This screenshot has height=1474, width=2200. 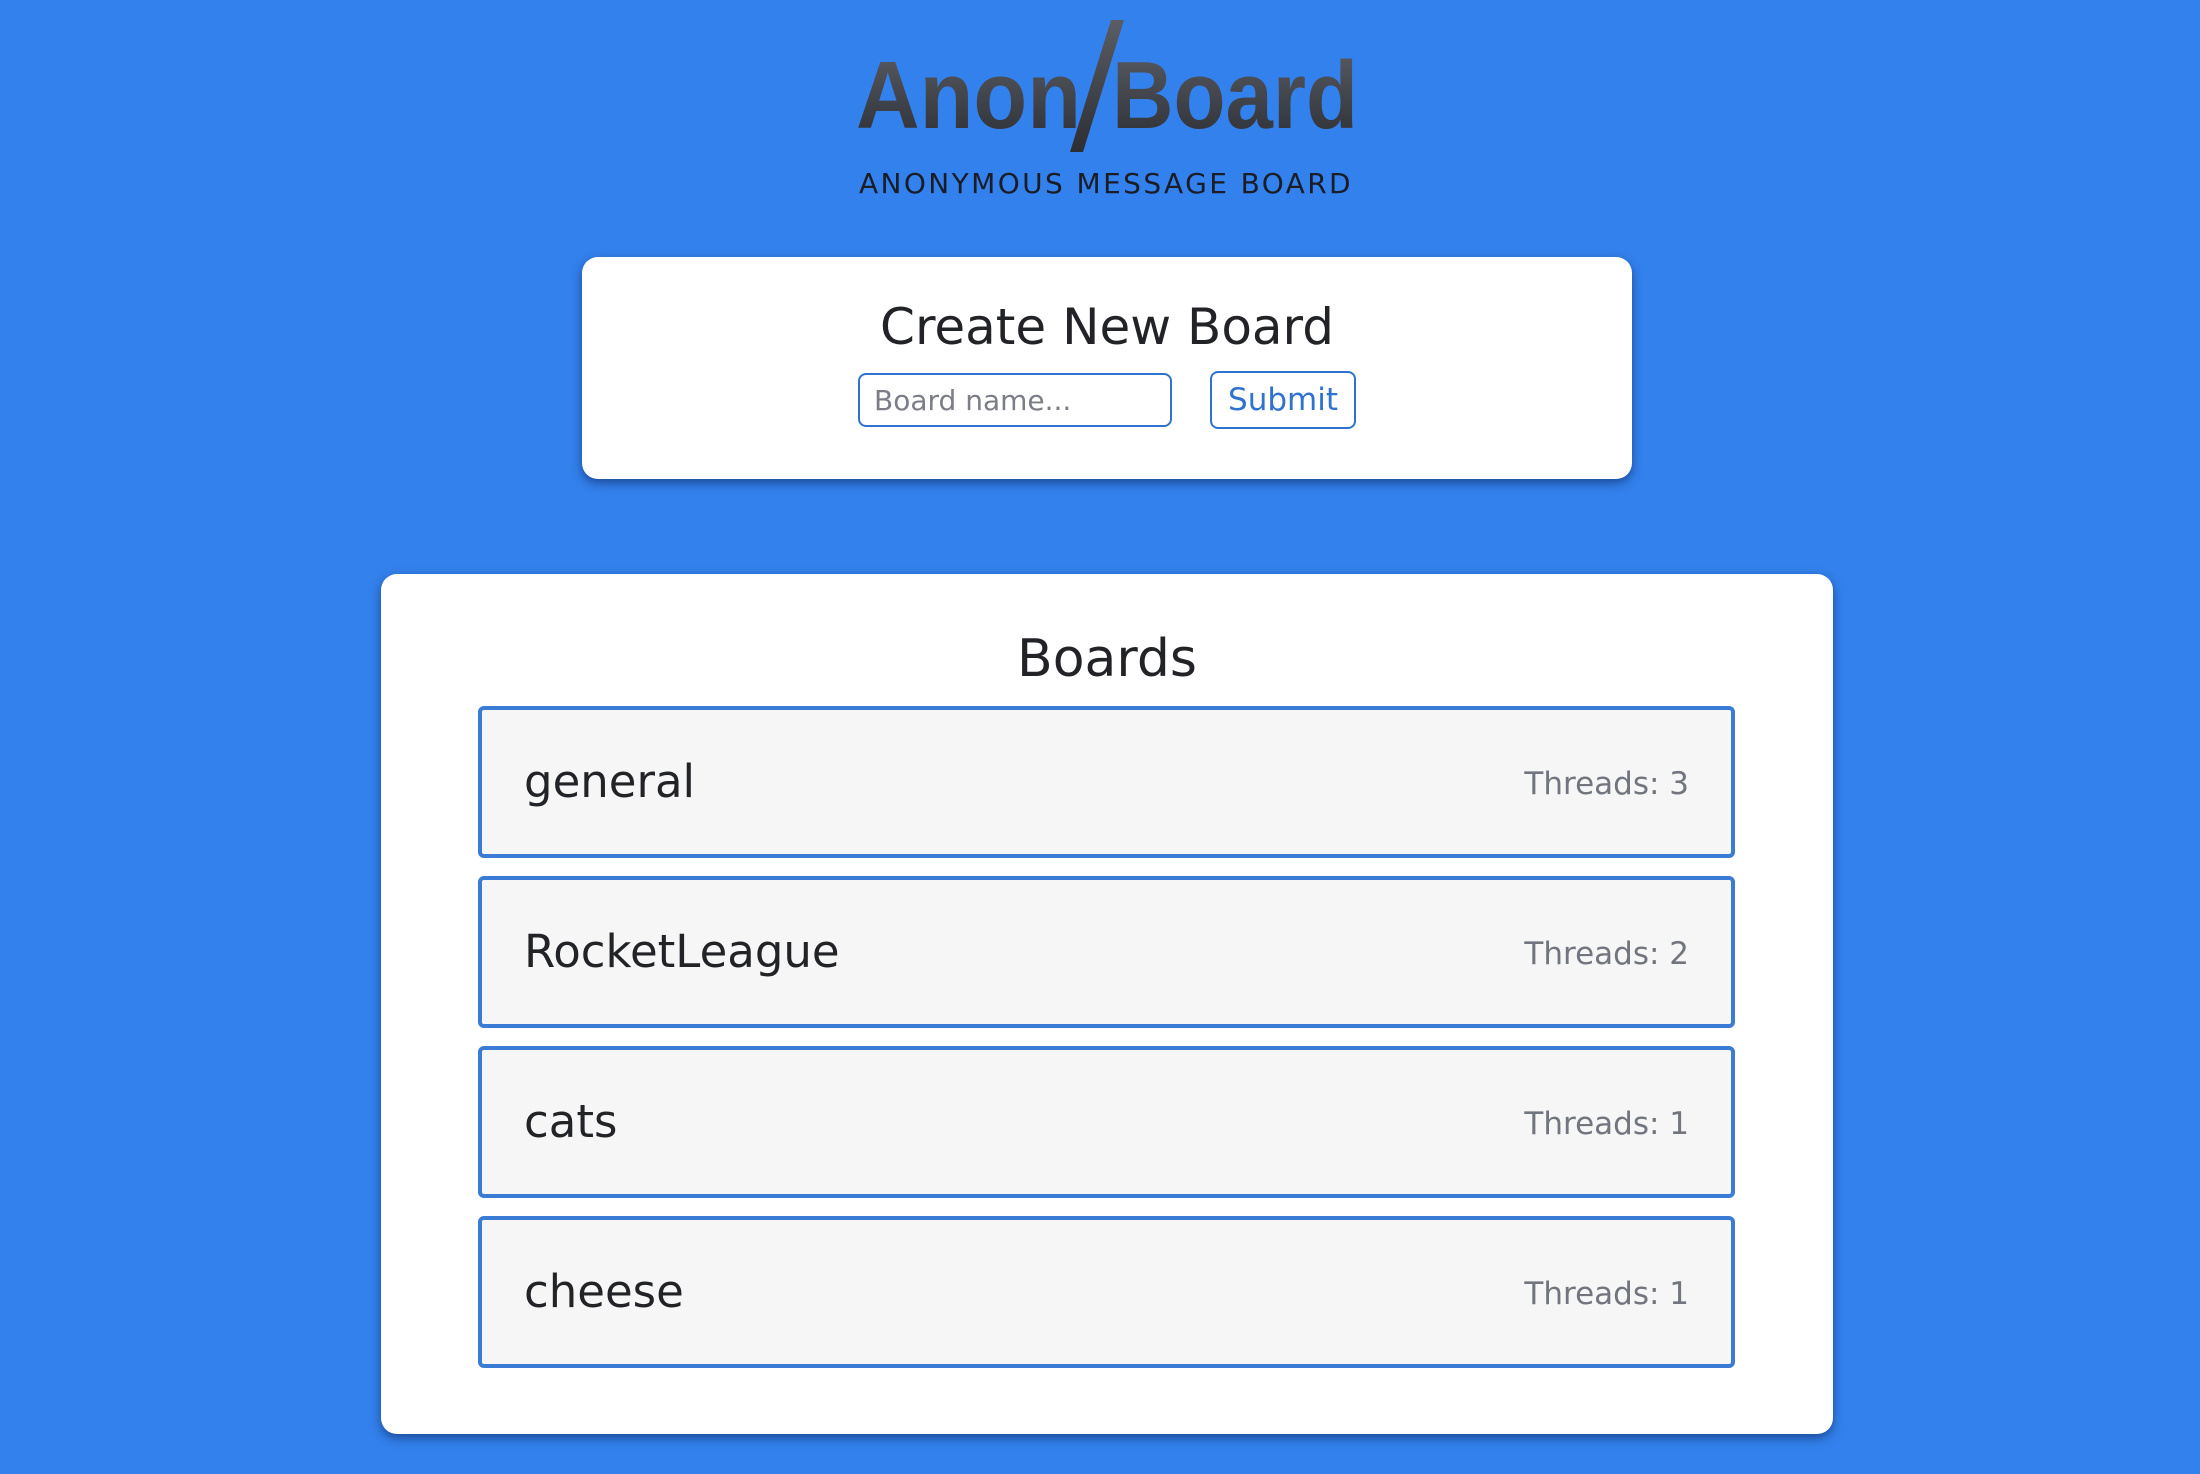 I want to click on board-name: cats, so click(x=571, y=1121).